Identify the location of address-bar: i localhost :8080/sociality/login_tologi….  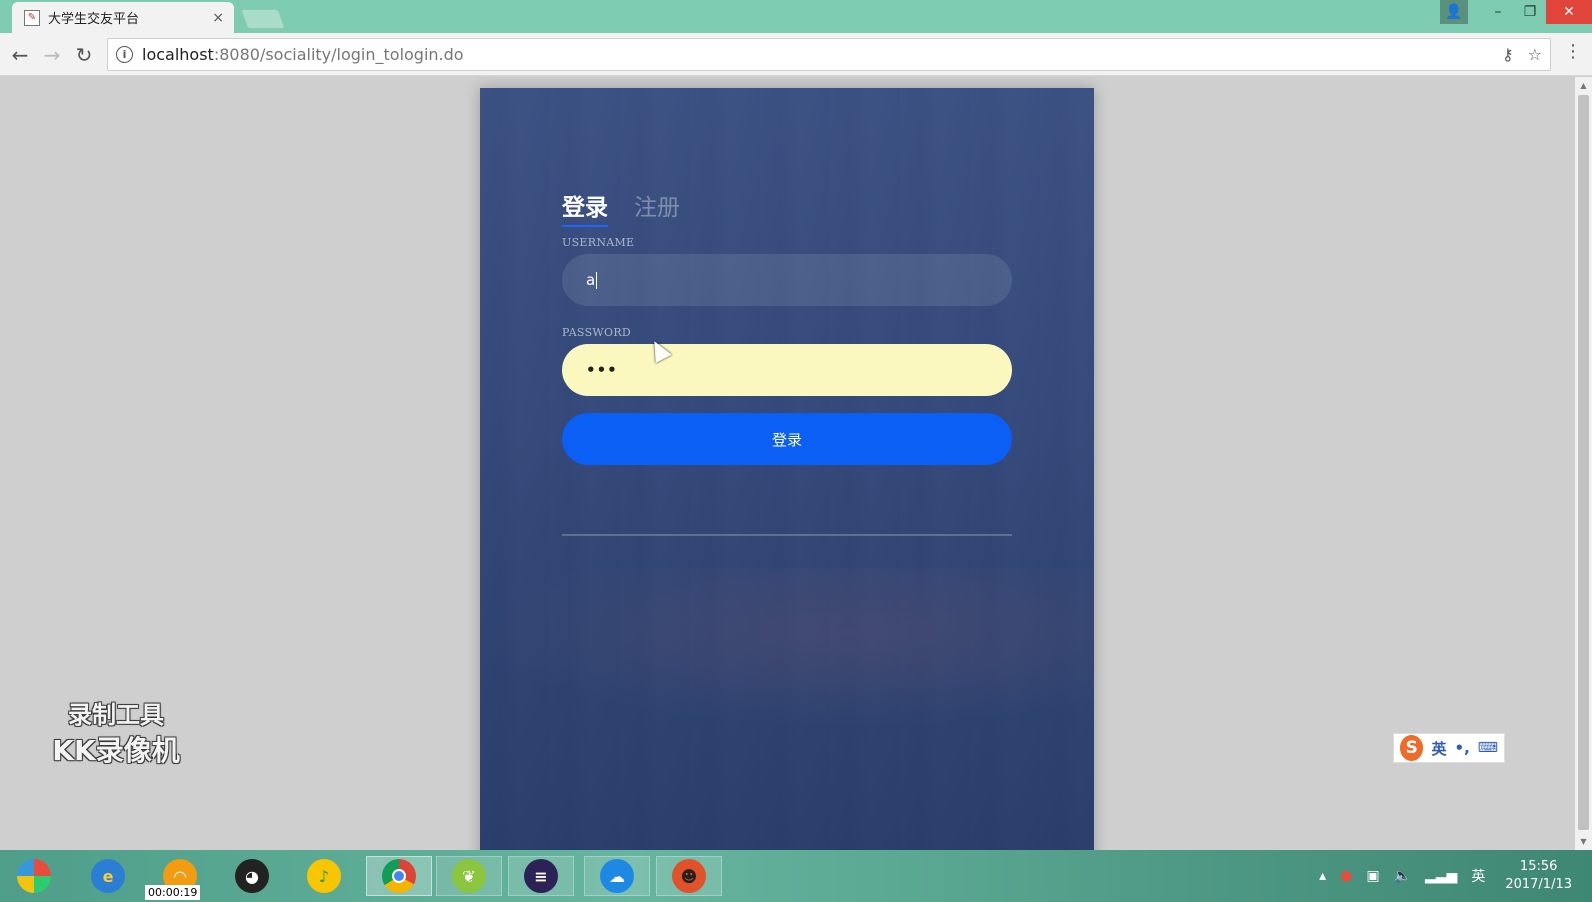
(829, 54).